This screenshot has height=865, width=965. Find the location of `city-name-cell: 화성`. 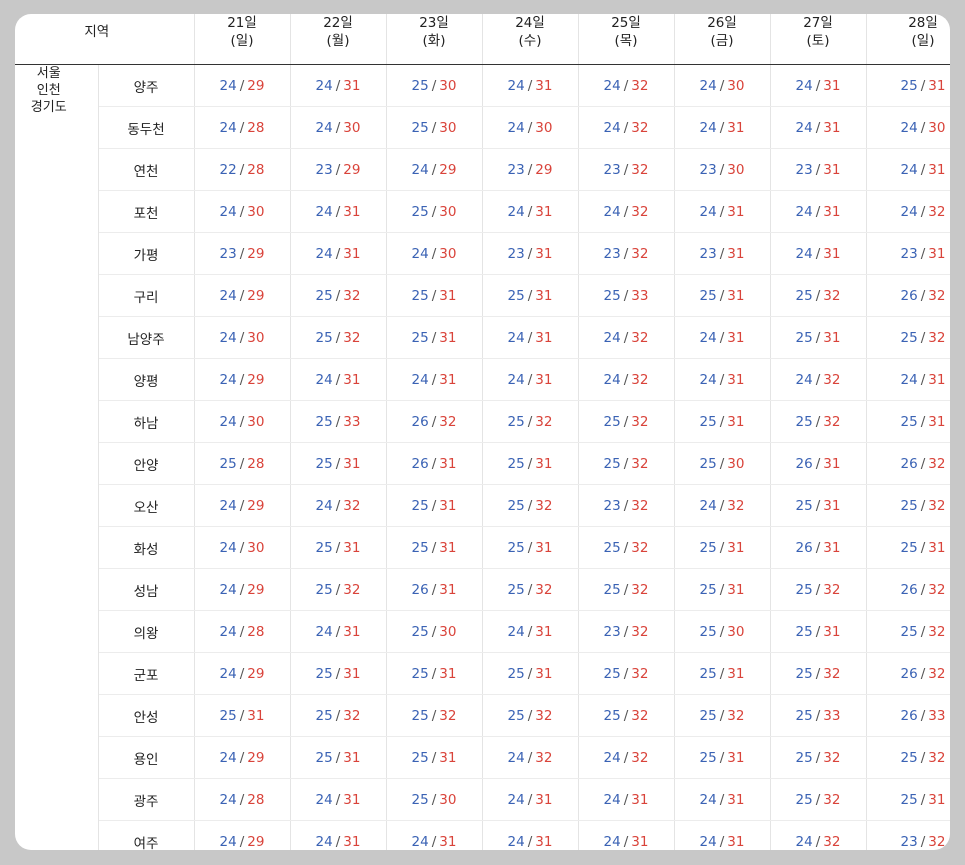

city-name-cell: 화성 is located at coordinates (146, 547).